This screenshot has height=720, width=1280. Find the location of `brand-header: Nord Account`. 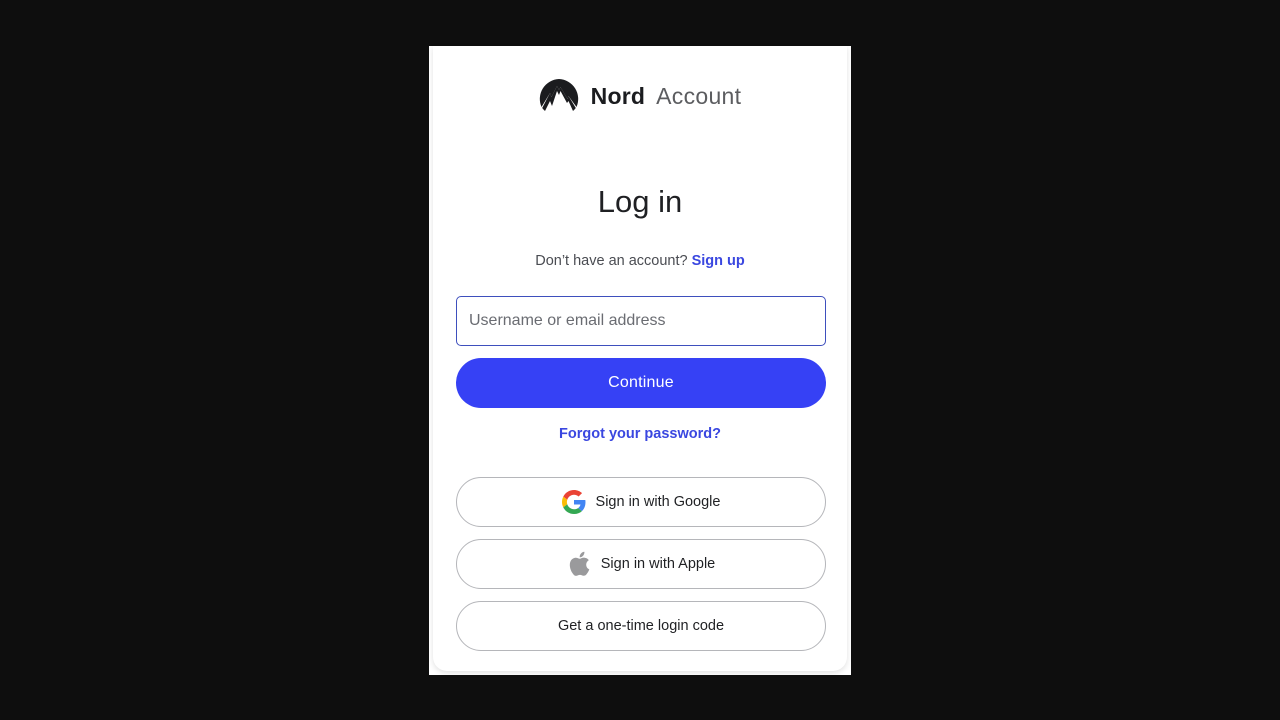

brand-header: Nord Account is located at coordinates (640, 96).